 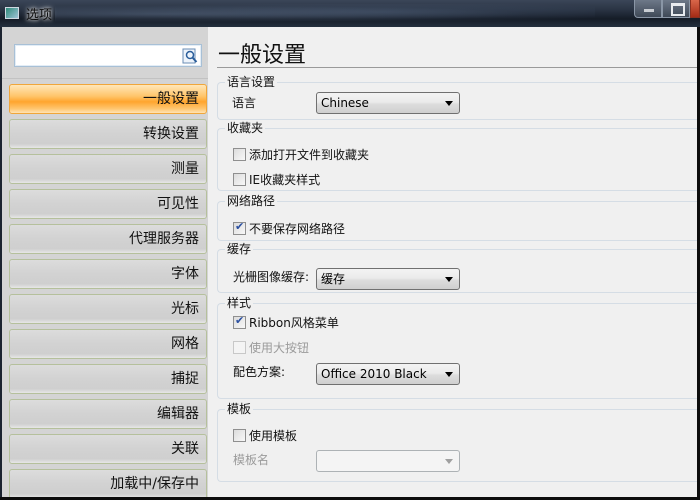 I want to click on sidebar-item-font: 字体, so click(x=108, y=274).